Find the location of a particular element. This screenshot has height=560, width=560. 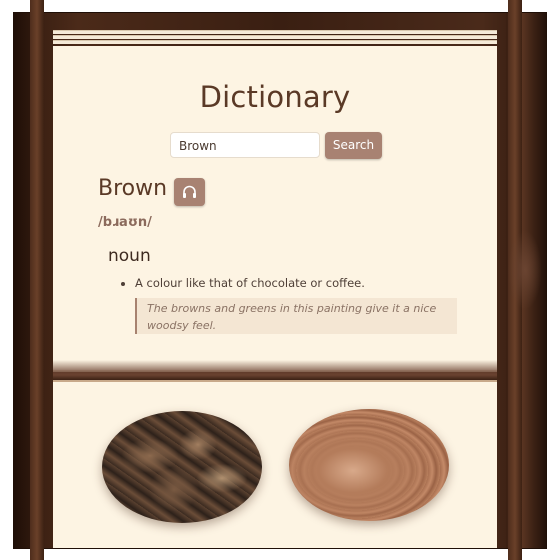

card-shadow is located at coordinates (275, 370).